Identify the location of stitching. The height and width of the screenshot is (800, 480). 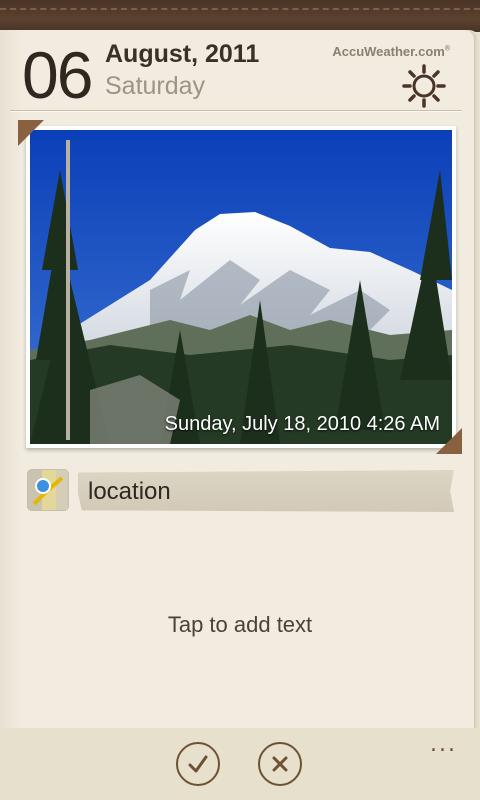
(240, 9).